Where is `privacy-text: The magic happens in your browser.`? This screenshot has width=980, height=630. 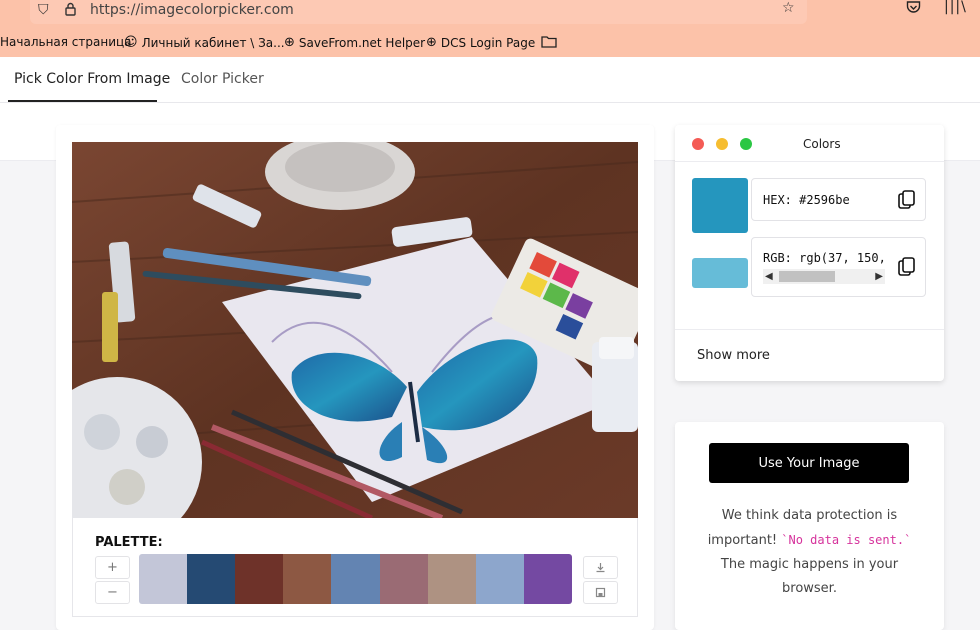 privacy-text: The magic happens in your browser. is located at coordinates (809, 576).